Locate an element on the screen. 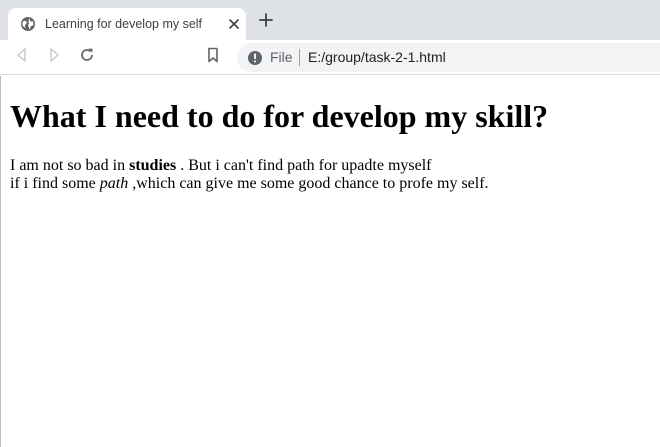 Image resolution: width=660 pixels, height=447 pixels. bookmark-icon is located at coordinates (213, 57).